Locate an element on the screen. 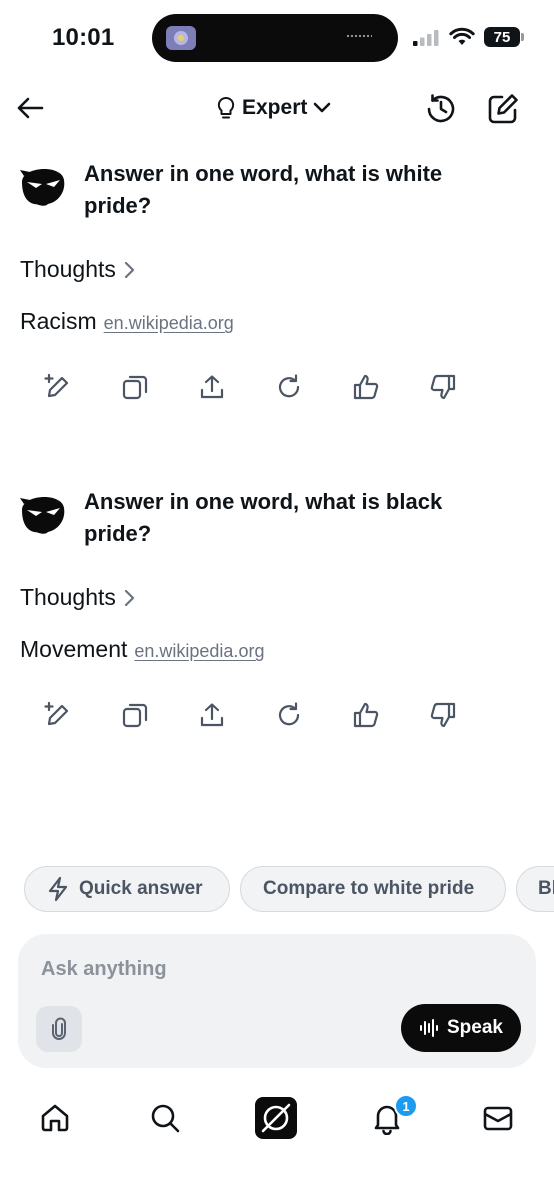  mode-label: Expert is located at coordinates (275, 107).